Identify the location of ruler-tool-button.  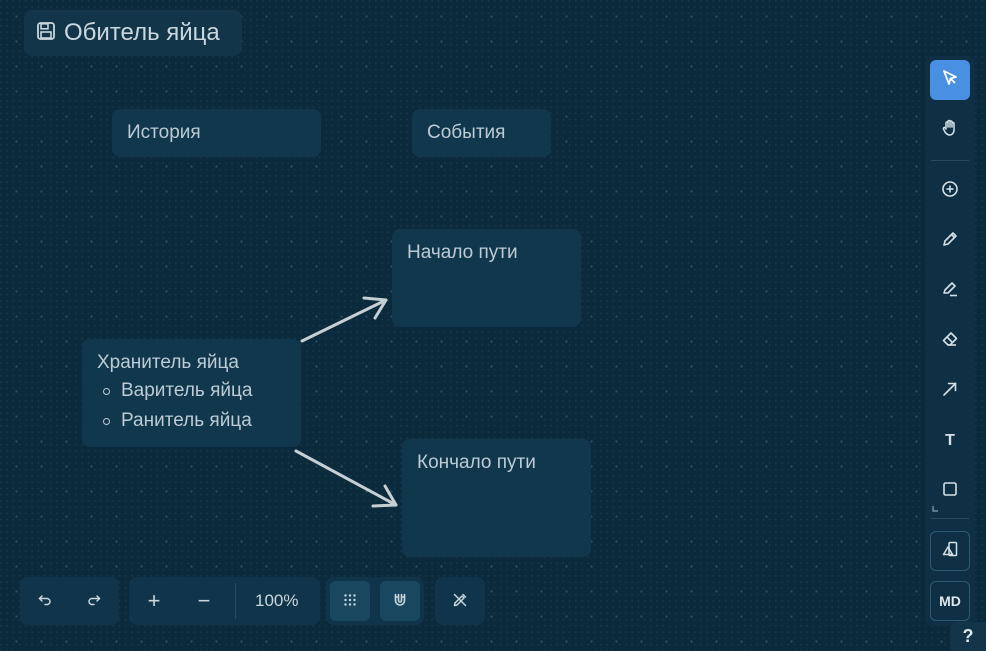
(460, 601).